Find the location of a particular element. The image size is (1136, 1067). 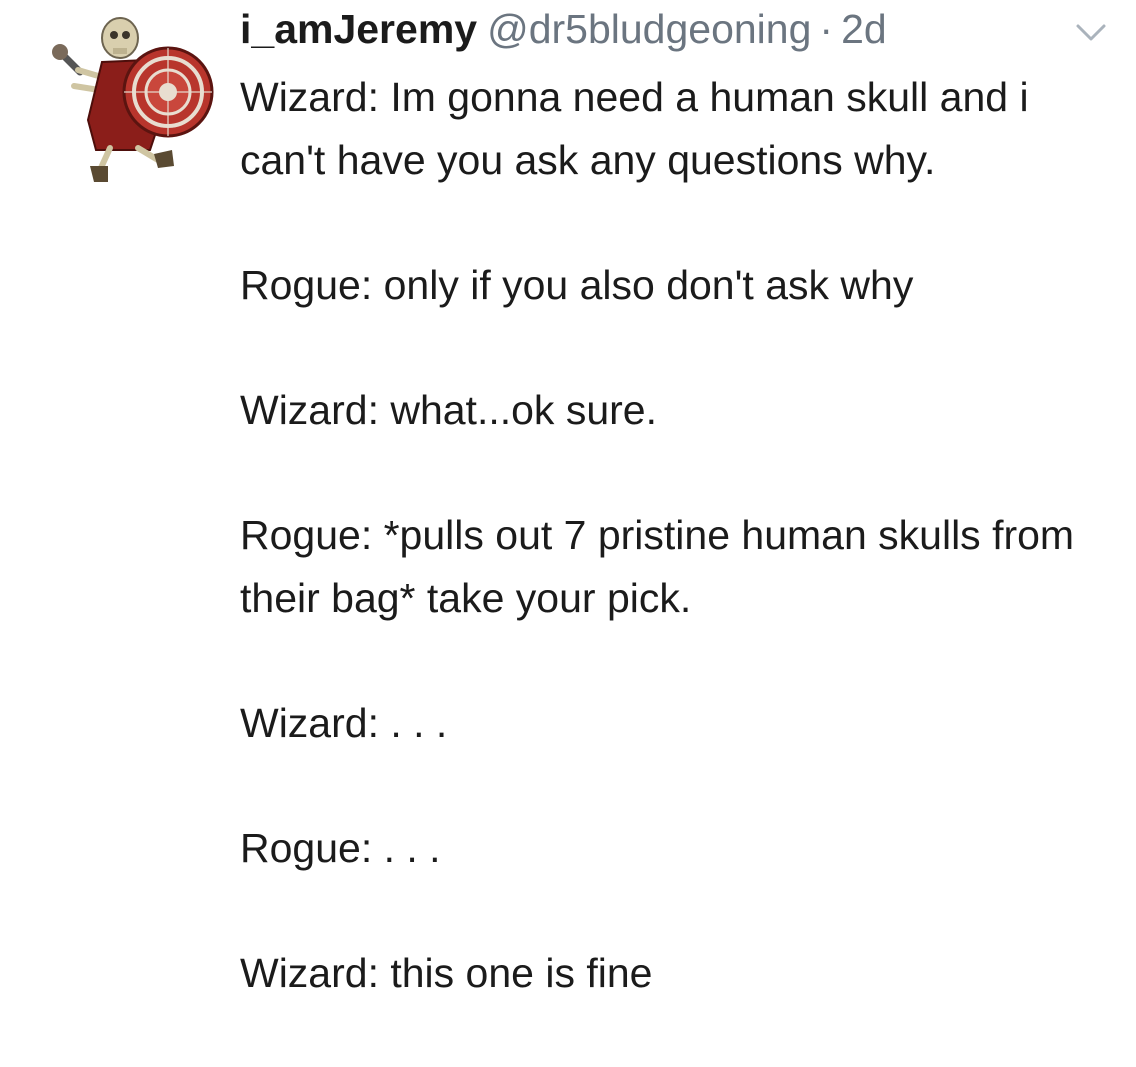

tweet-header: i_amJeremy @dr5bludgeoning · 2d is located at coordinates (563, 34).